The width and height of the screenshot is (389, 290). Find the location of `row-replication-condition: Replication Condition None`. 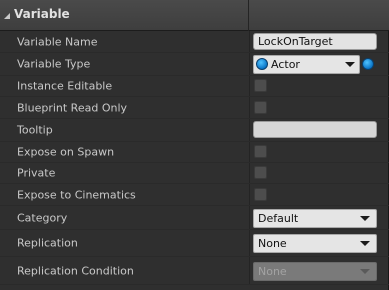

row-replication-condition: Replication Condition None is located at coordinates (194, 271).